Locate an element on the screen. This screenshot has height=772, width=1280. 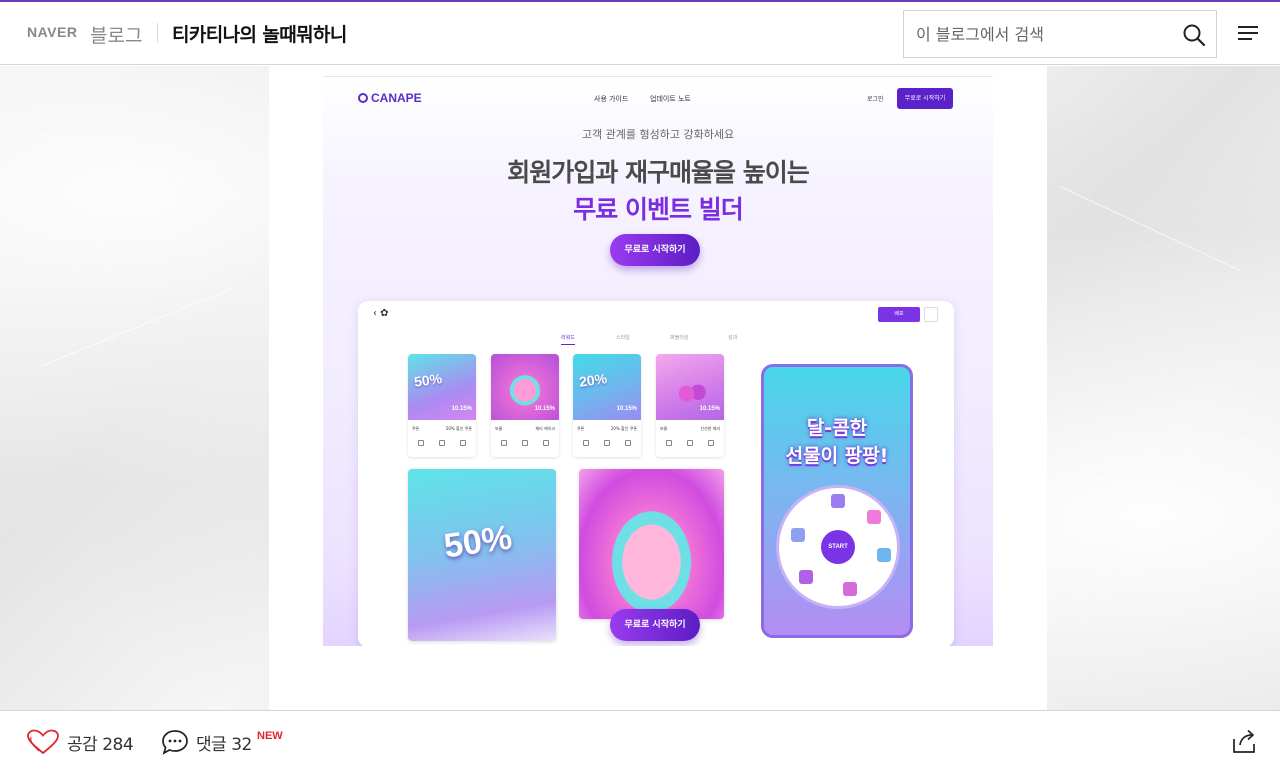
canape-nav: CANAPE 사용 가이드 업데이트 노트 로그인 무료로 시작하기 is located at coordinates (658, 99).